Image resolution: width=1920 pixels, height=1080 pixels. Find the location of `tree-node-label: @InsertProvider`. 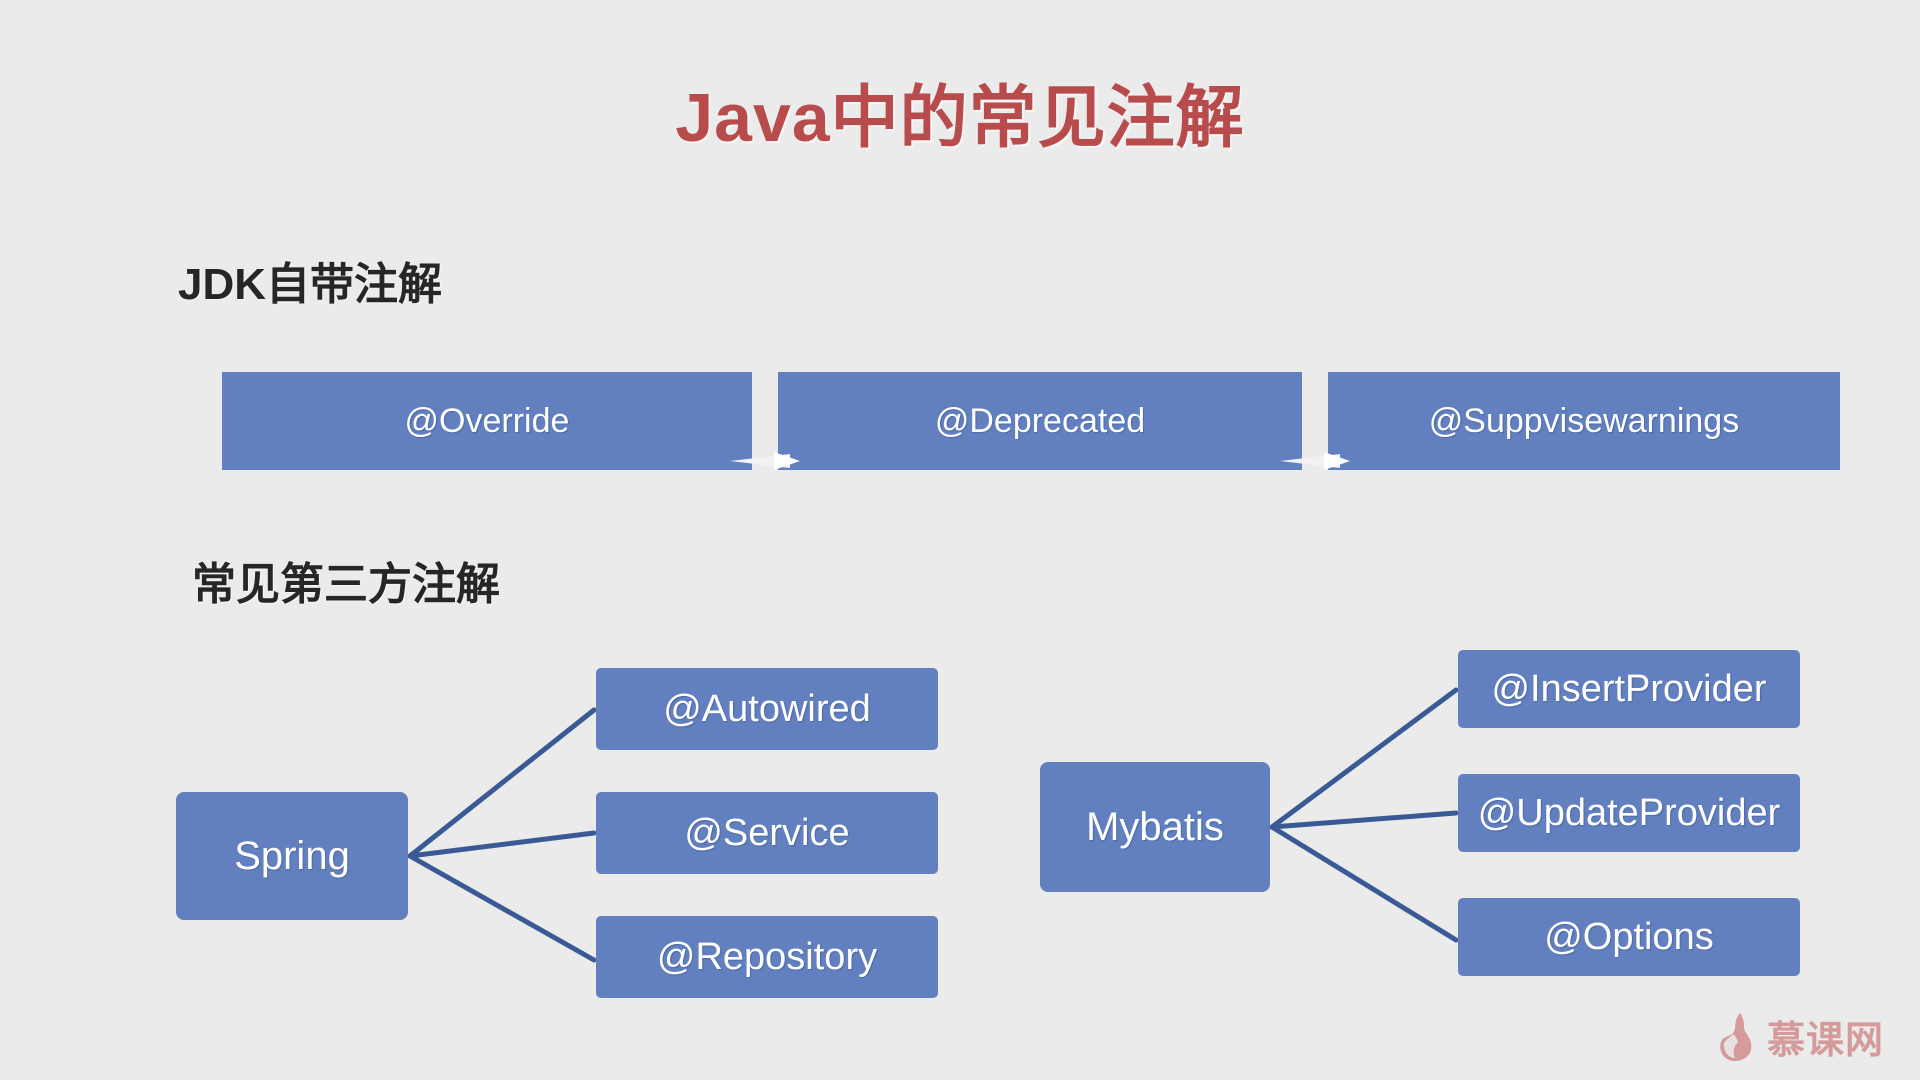

tree-node-label: @InsertProvider is located at coordinates (1629, 688).